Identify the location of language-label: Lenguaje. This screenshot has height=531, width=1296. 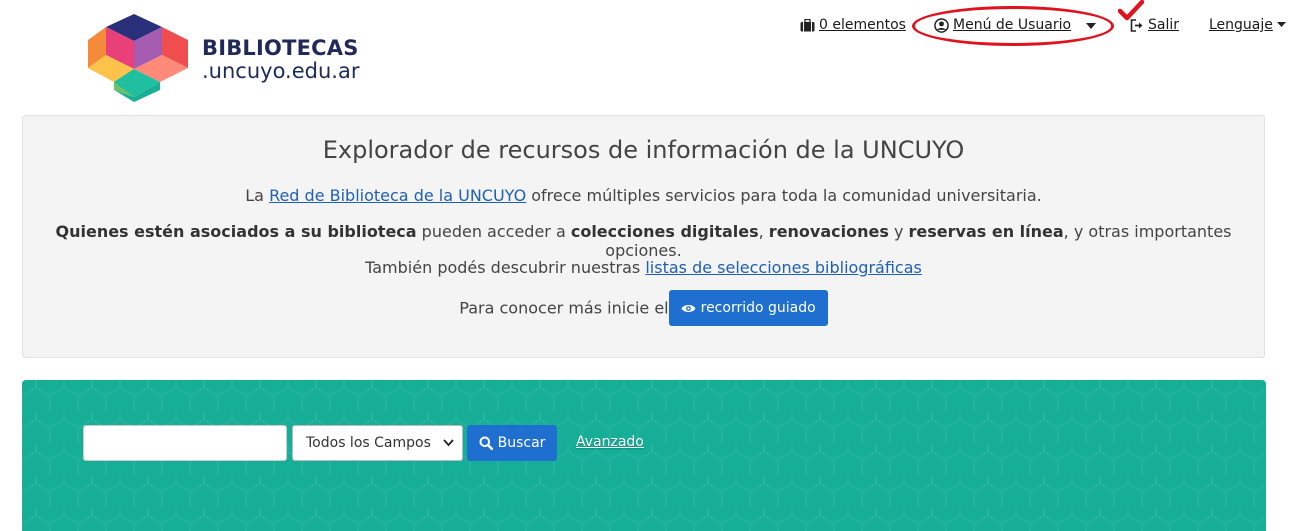
(1241, 25).